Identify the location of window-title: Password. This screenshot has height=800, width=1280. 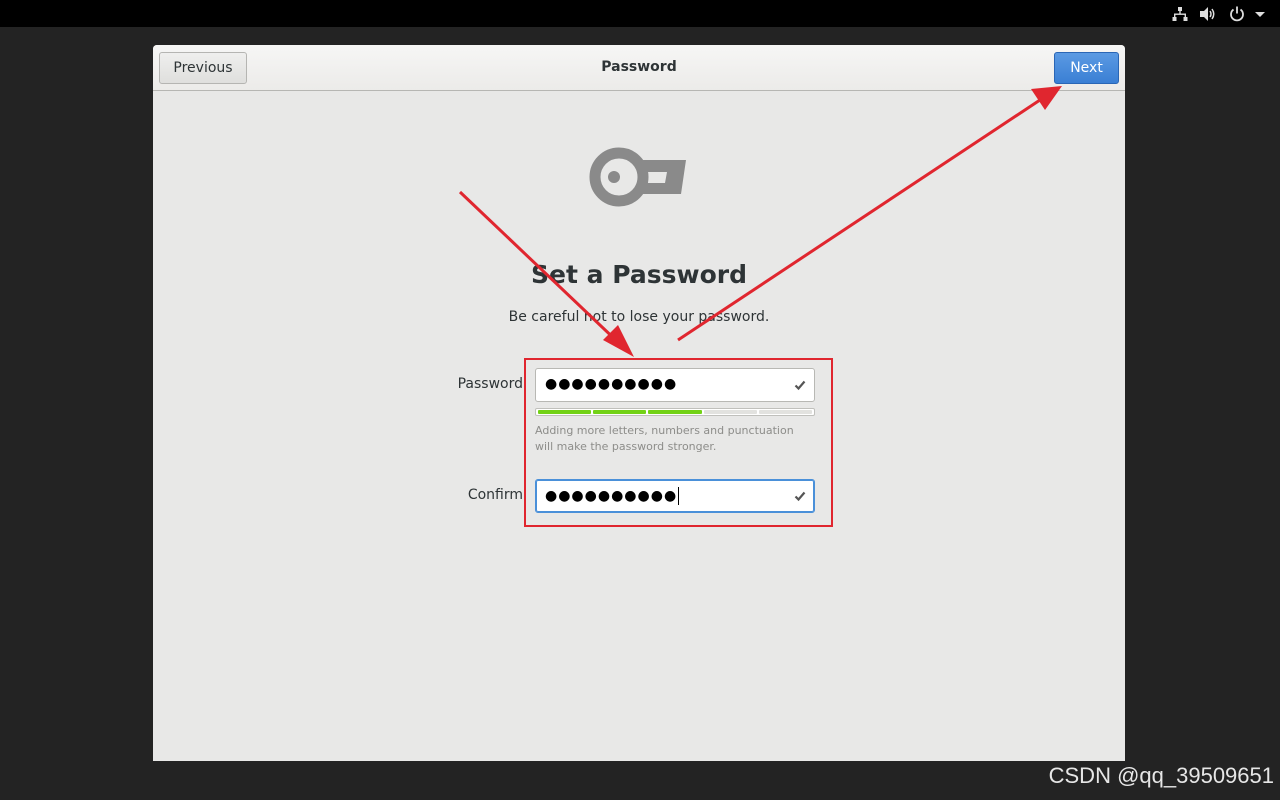
(639, 67).